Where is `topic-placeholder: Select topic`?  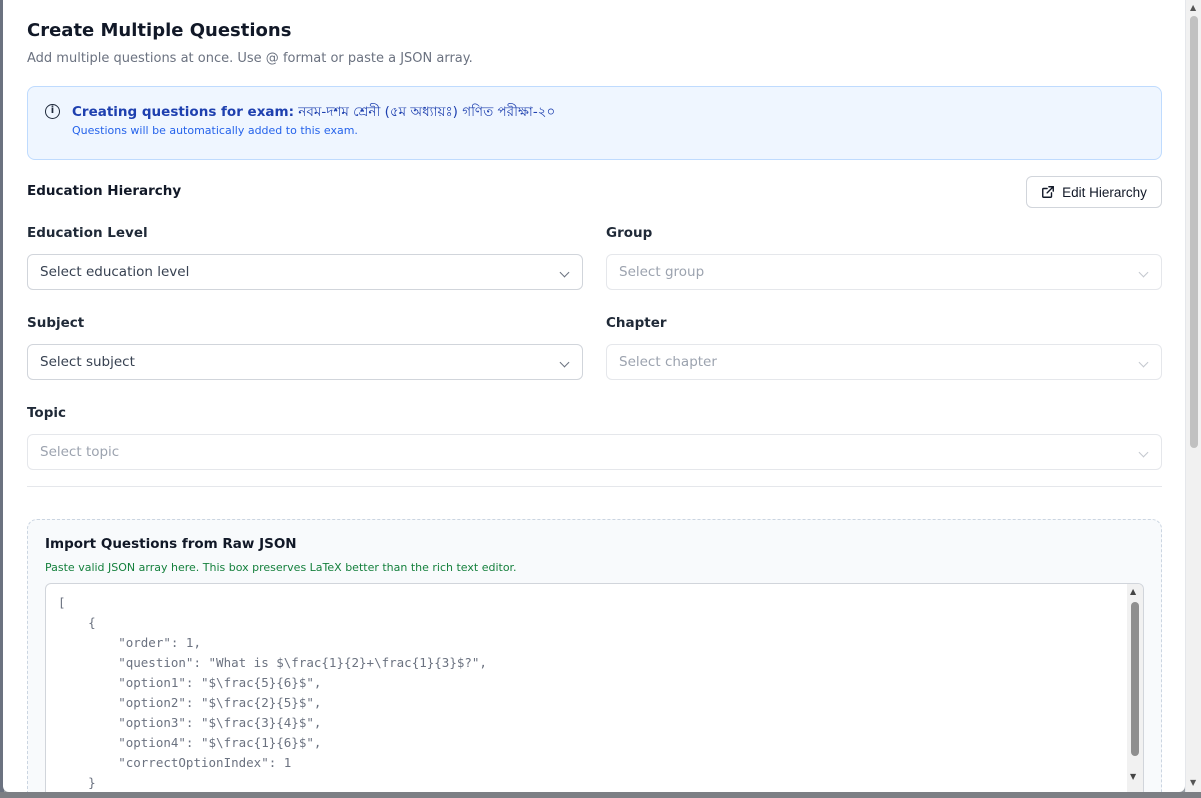
topic-placeholder: Select topic is located at coordinates (80, 452).